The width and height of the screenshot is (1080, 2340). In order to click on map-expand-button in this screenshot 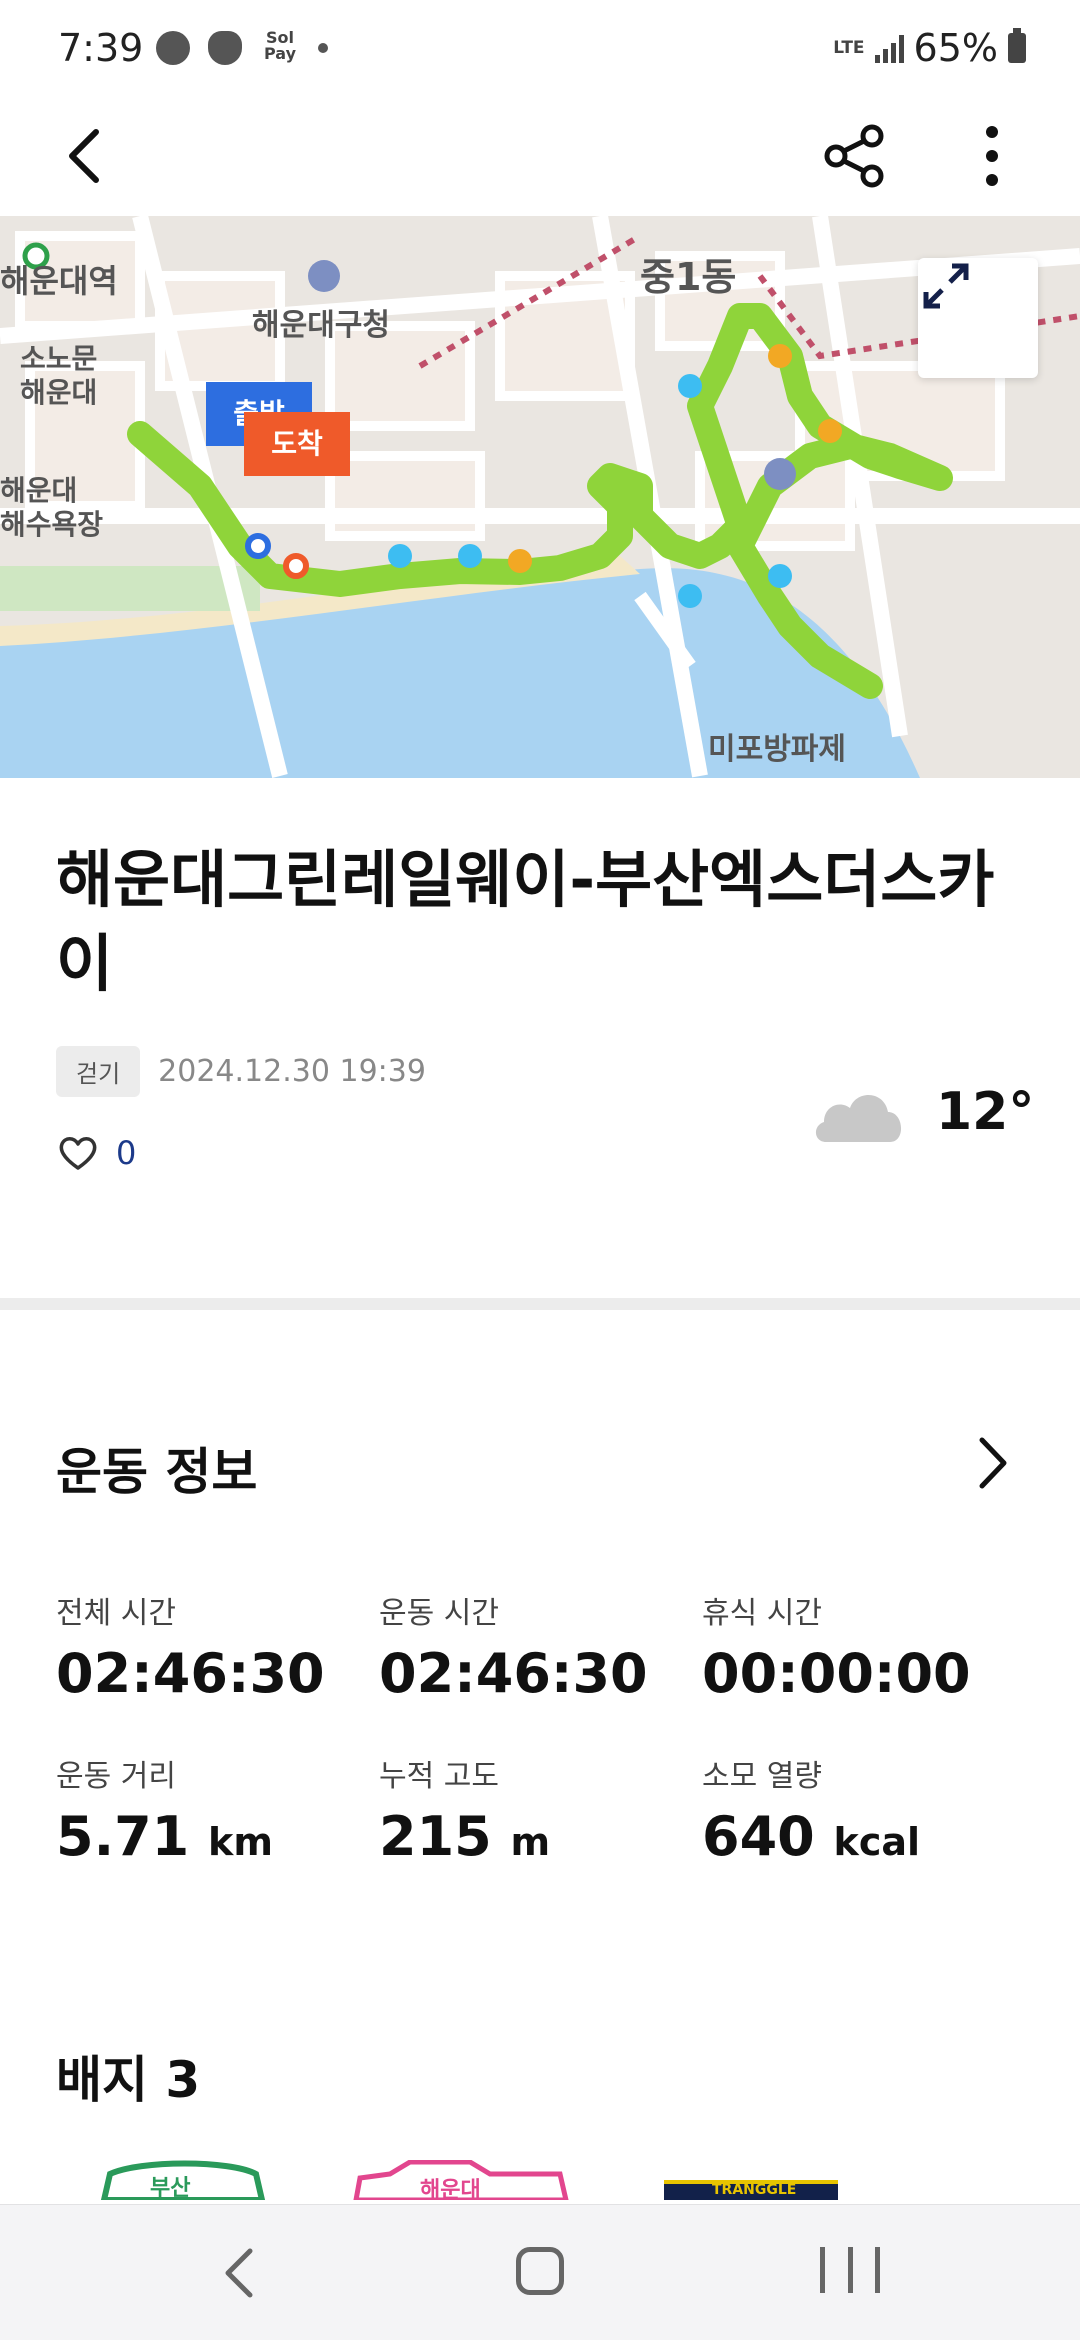, I will do `click(978, 318)`.